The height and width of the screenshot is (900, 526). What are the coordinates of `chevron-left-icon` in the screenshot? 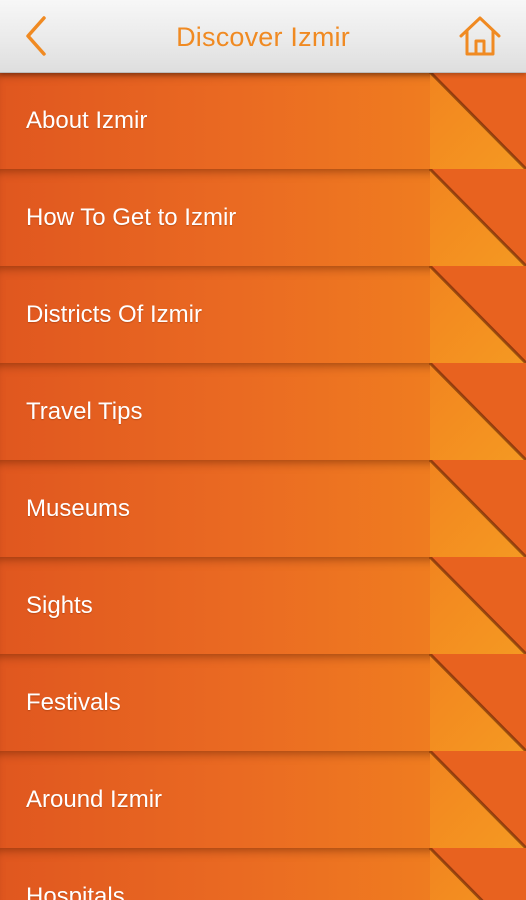 It's located at (36, 36).